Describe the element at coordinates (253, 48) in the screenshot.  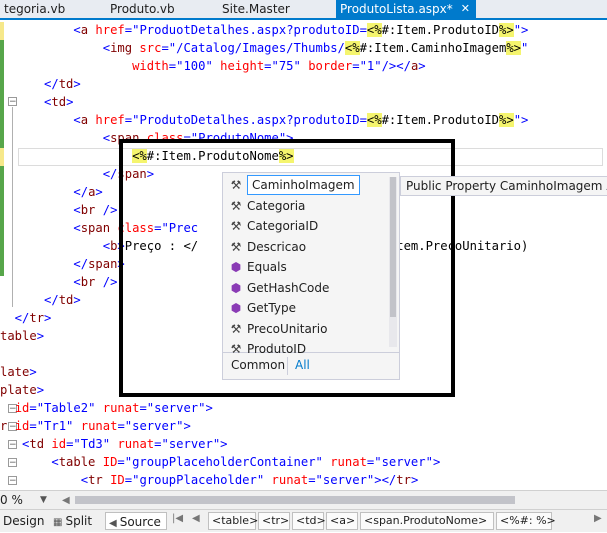
I see `code-token: ="/Catalog/Images/Thumbs/` at that location.